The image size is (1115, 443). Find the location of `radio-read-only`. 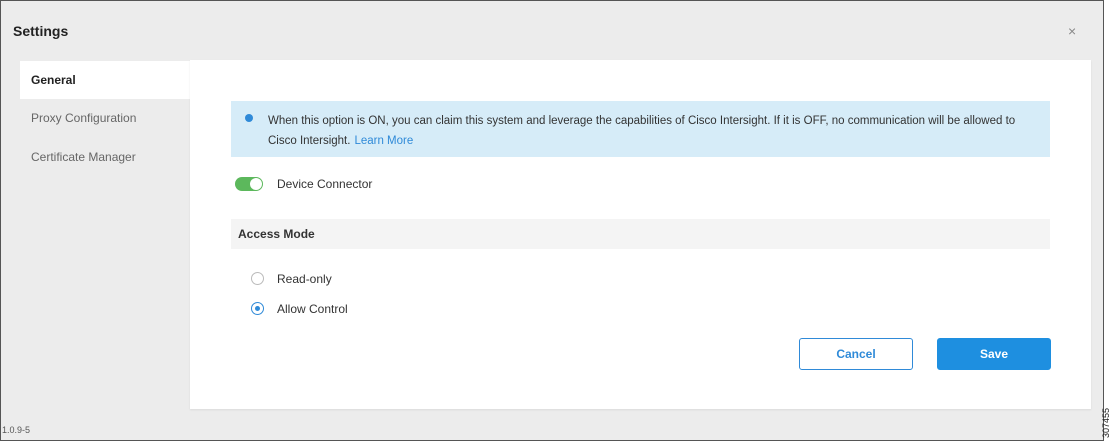

radio-read-only is located at coordinates (257, 278).